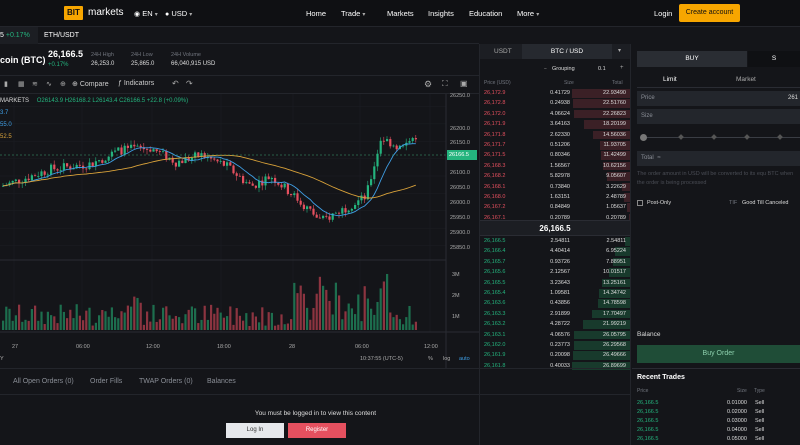  What do you see at coordinates (555, 93) in the screenshot?
I see `ask-row: 26,172.9 0.41729 22.93490` at bounding box center [555, 93].